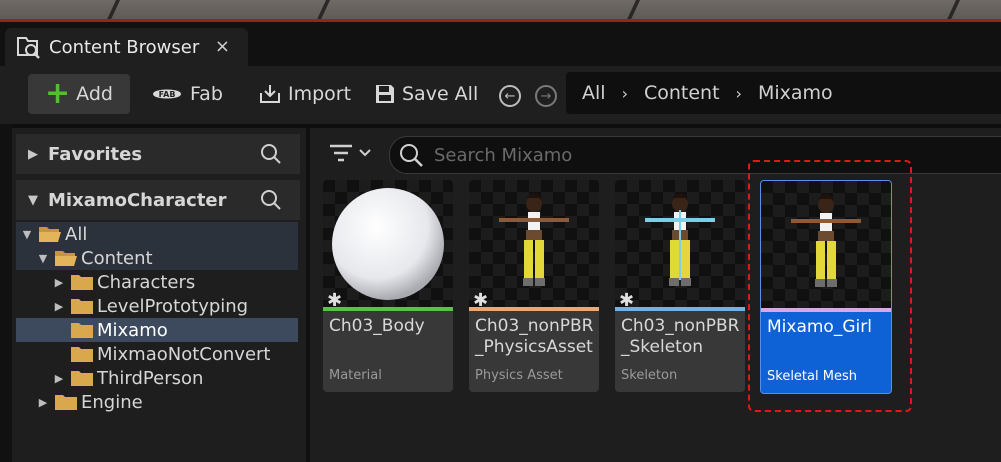 Image resolution: width=1001 pixels, height=462 pixels. What do you see at coordinates (684, 155) in the screenshot?
I see `search-input` at bounding box center [684, 155].